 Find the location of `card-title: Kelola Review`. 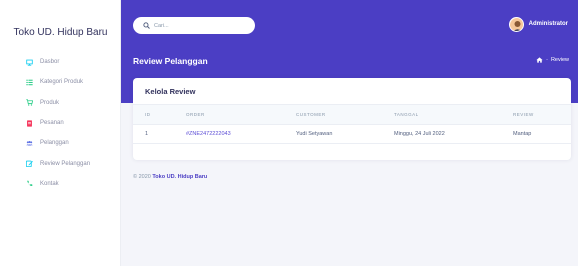

card-title: Kelola Review is located at coordinates (170, 91).